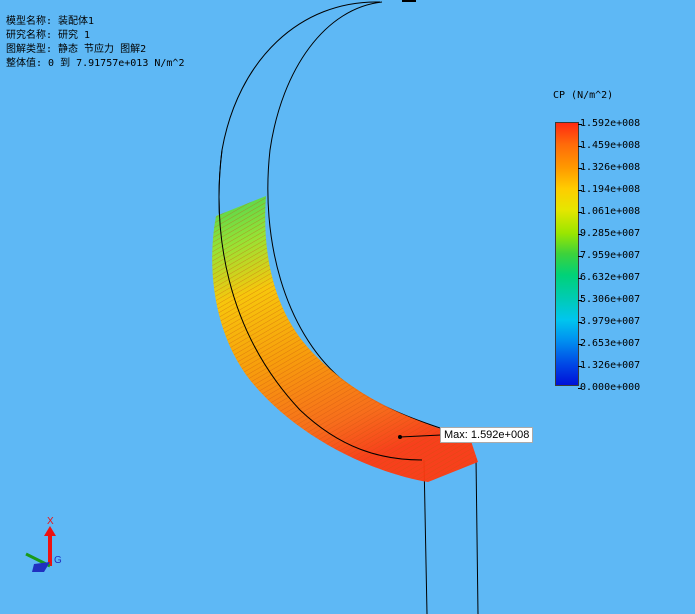 The height and width of the screenshot is (614, 695). What do you see at coordinates (609, 167) in the screenshot?
I see `legend-tick: 1.326e+008` at bounding box center [609, 167].